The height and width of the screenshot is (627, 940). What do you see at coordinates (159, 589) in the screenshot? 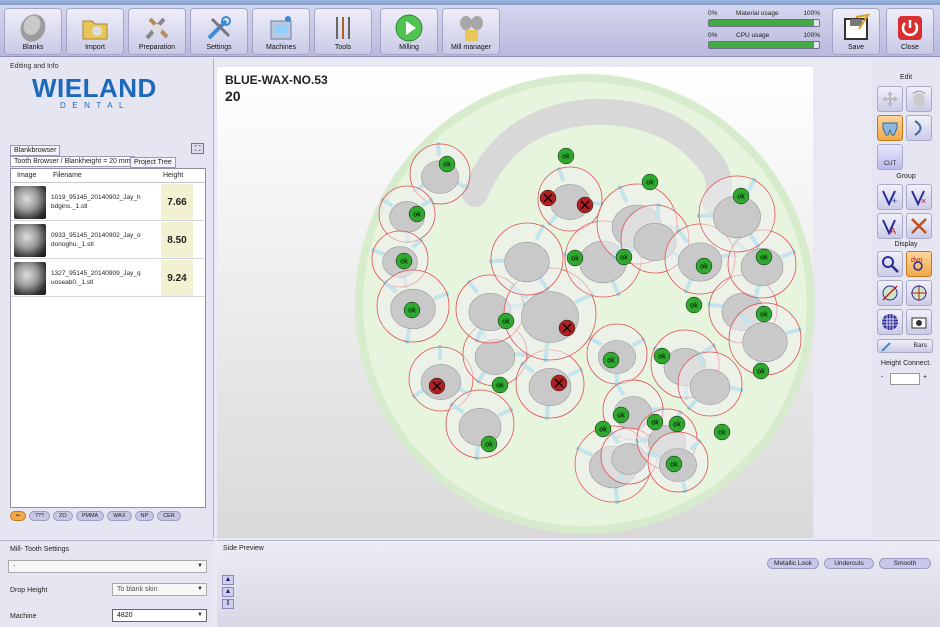
I see `drop-height-select: To blank skin ▼` at bounding box center [159, 589].